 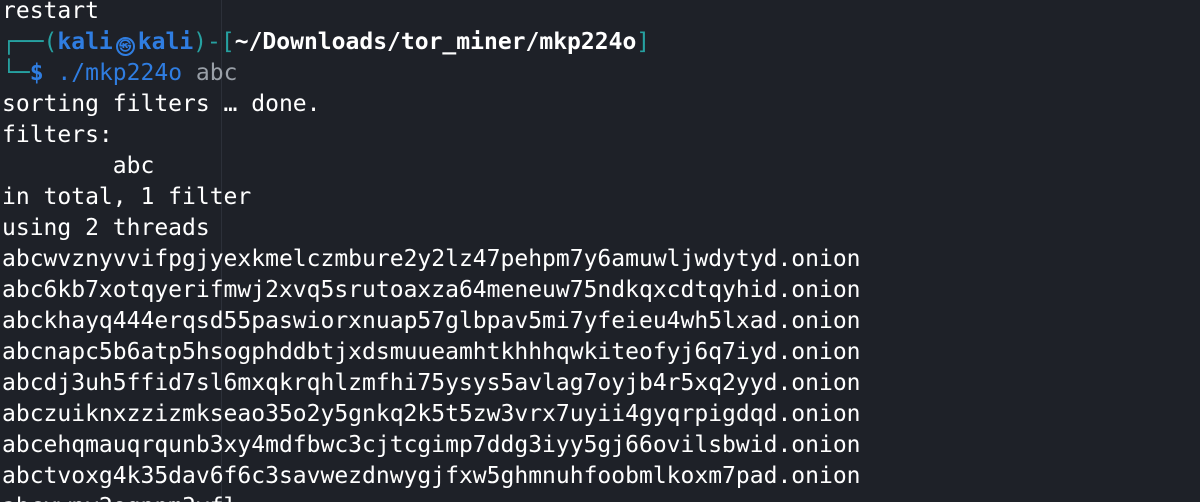 What do you see at coordinates (30, 42) in the screenshot?
I see `prompt-frame-top: ┌──(` at bounding box center [30, 42].